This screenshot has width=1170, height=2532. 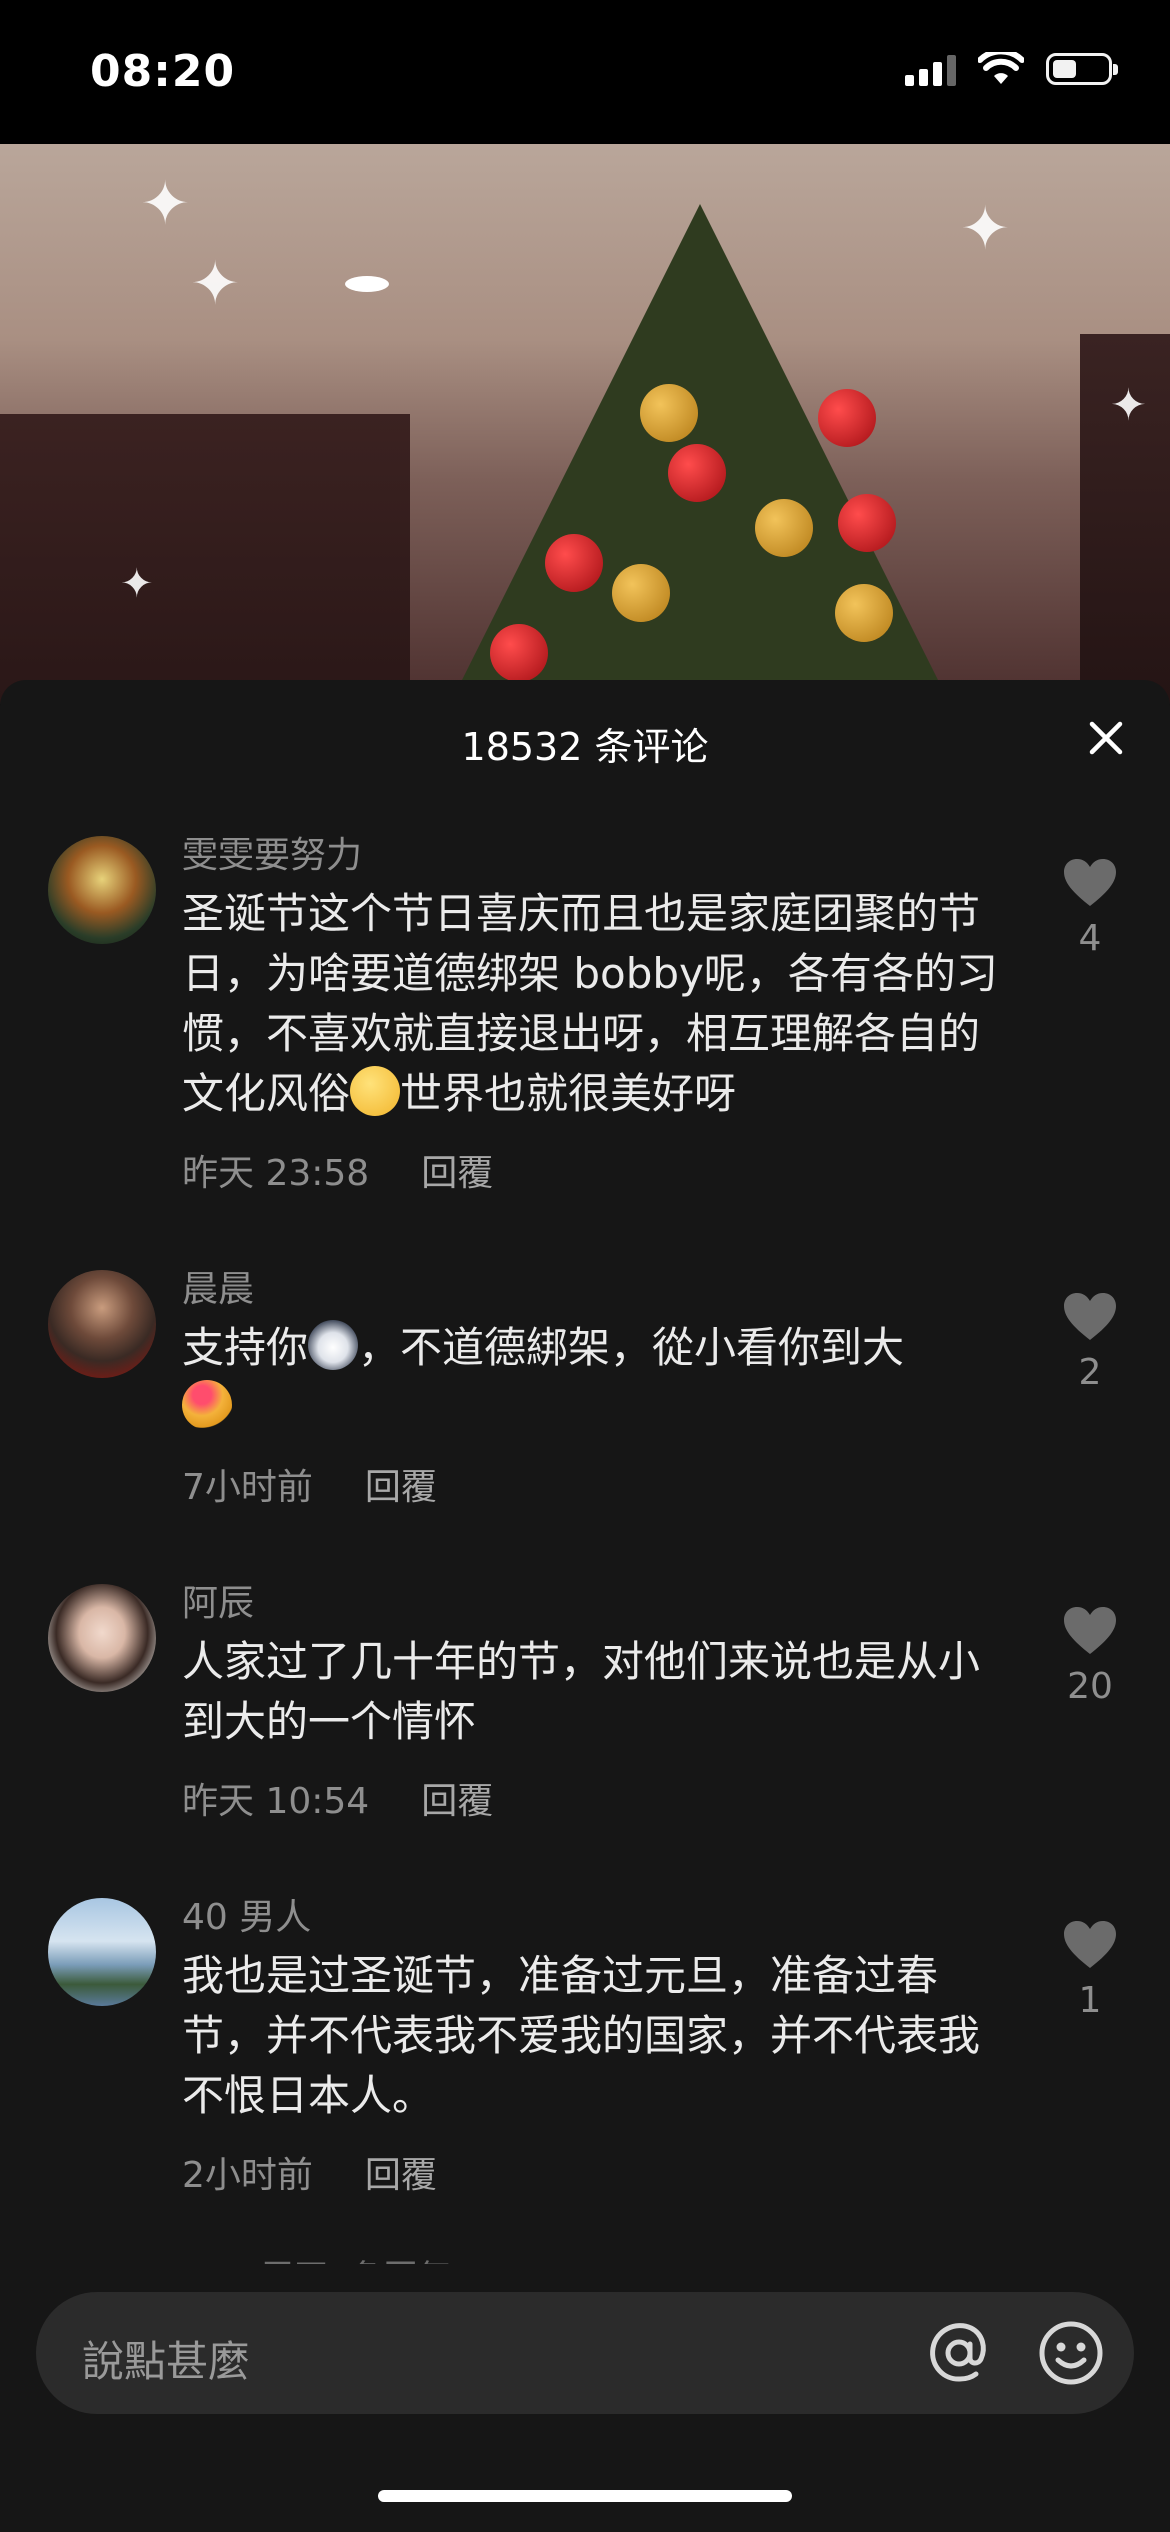 I want to click on comment-time: 昨天 23:58, so click(x=276, y=1173).